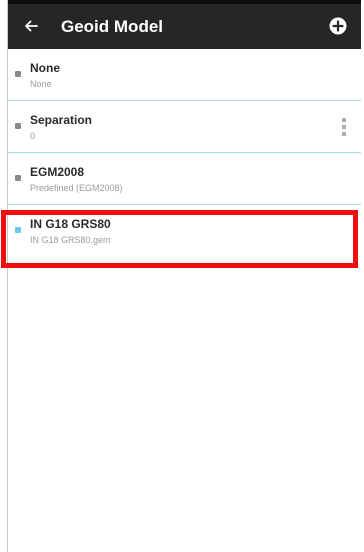  Describe the element at coordinates (184, 75) in the screenshot. I see `list-item: None None` at that location.